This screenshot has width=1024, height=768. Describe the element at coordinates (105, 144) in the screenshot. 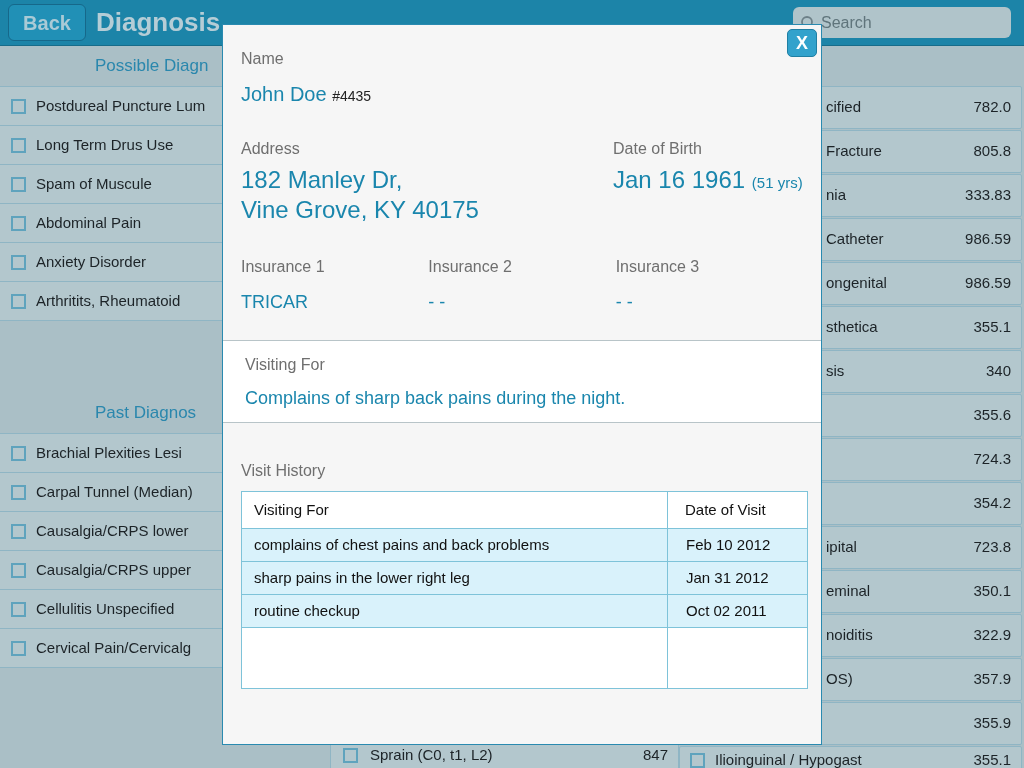

I see `diagnosis-label: Long Term Drus Use` at that location.